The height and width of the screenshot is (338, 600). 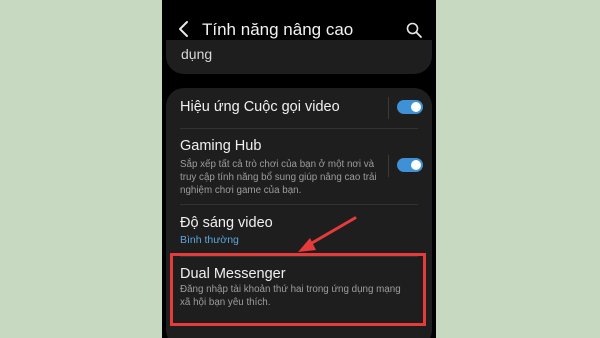 What do you see at coordinates (410, 107) in the screenshot?
I see `video-call-effects-toggle` at bounding box center [410, 107].